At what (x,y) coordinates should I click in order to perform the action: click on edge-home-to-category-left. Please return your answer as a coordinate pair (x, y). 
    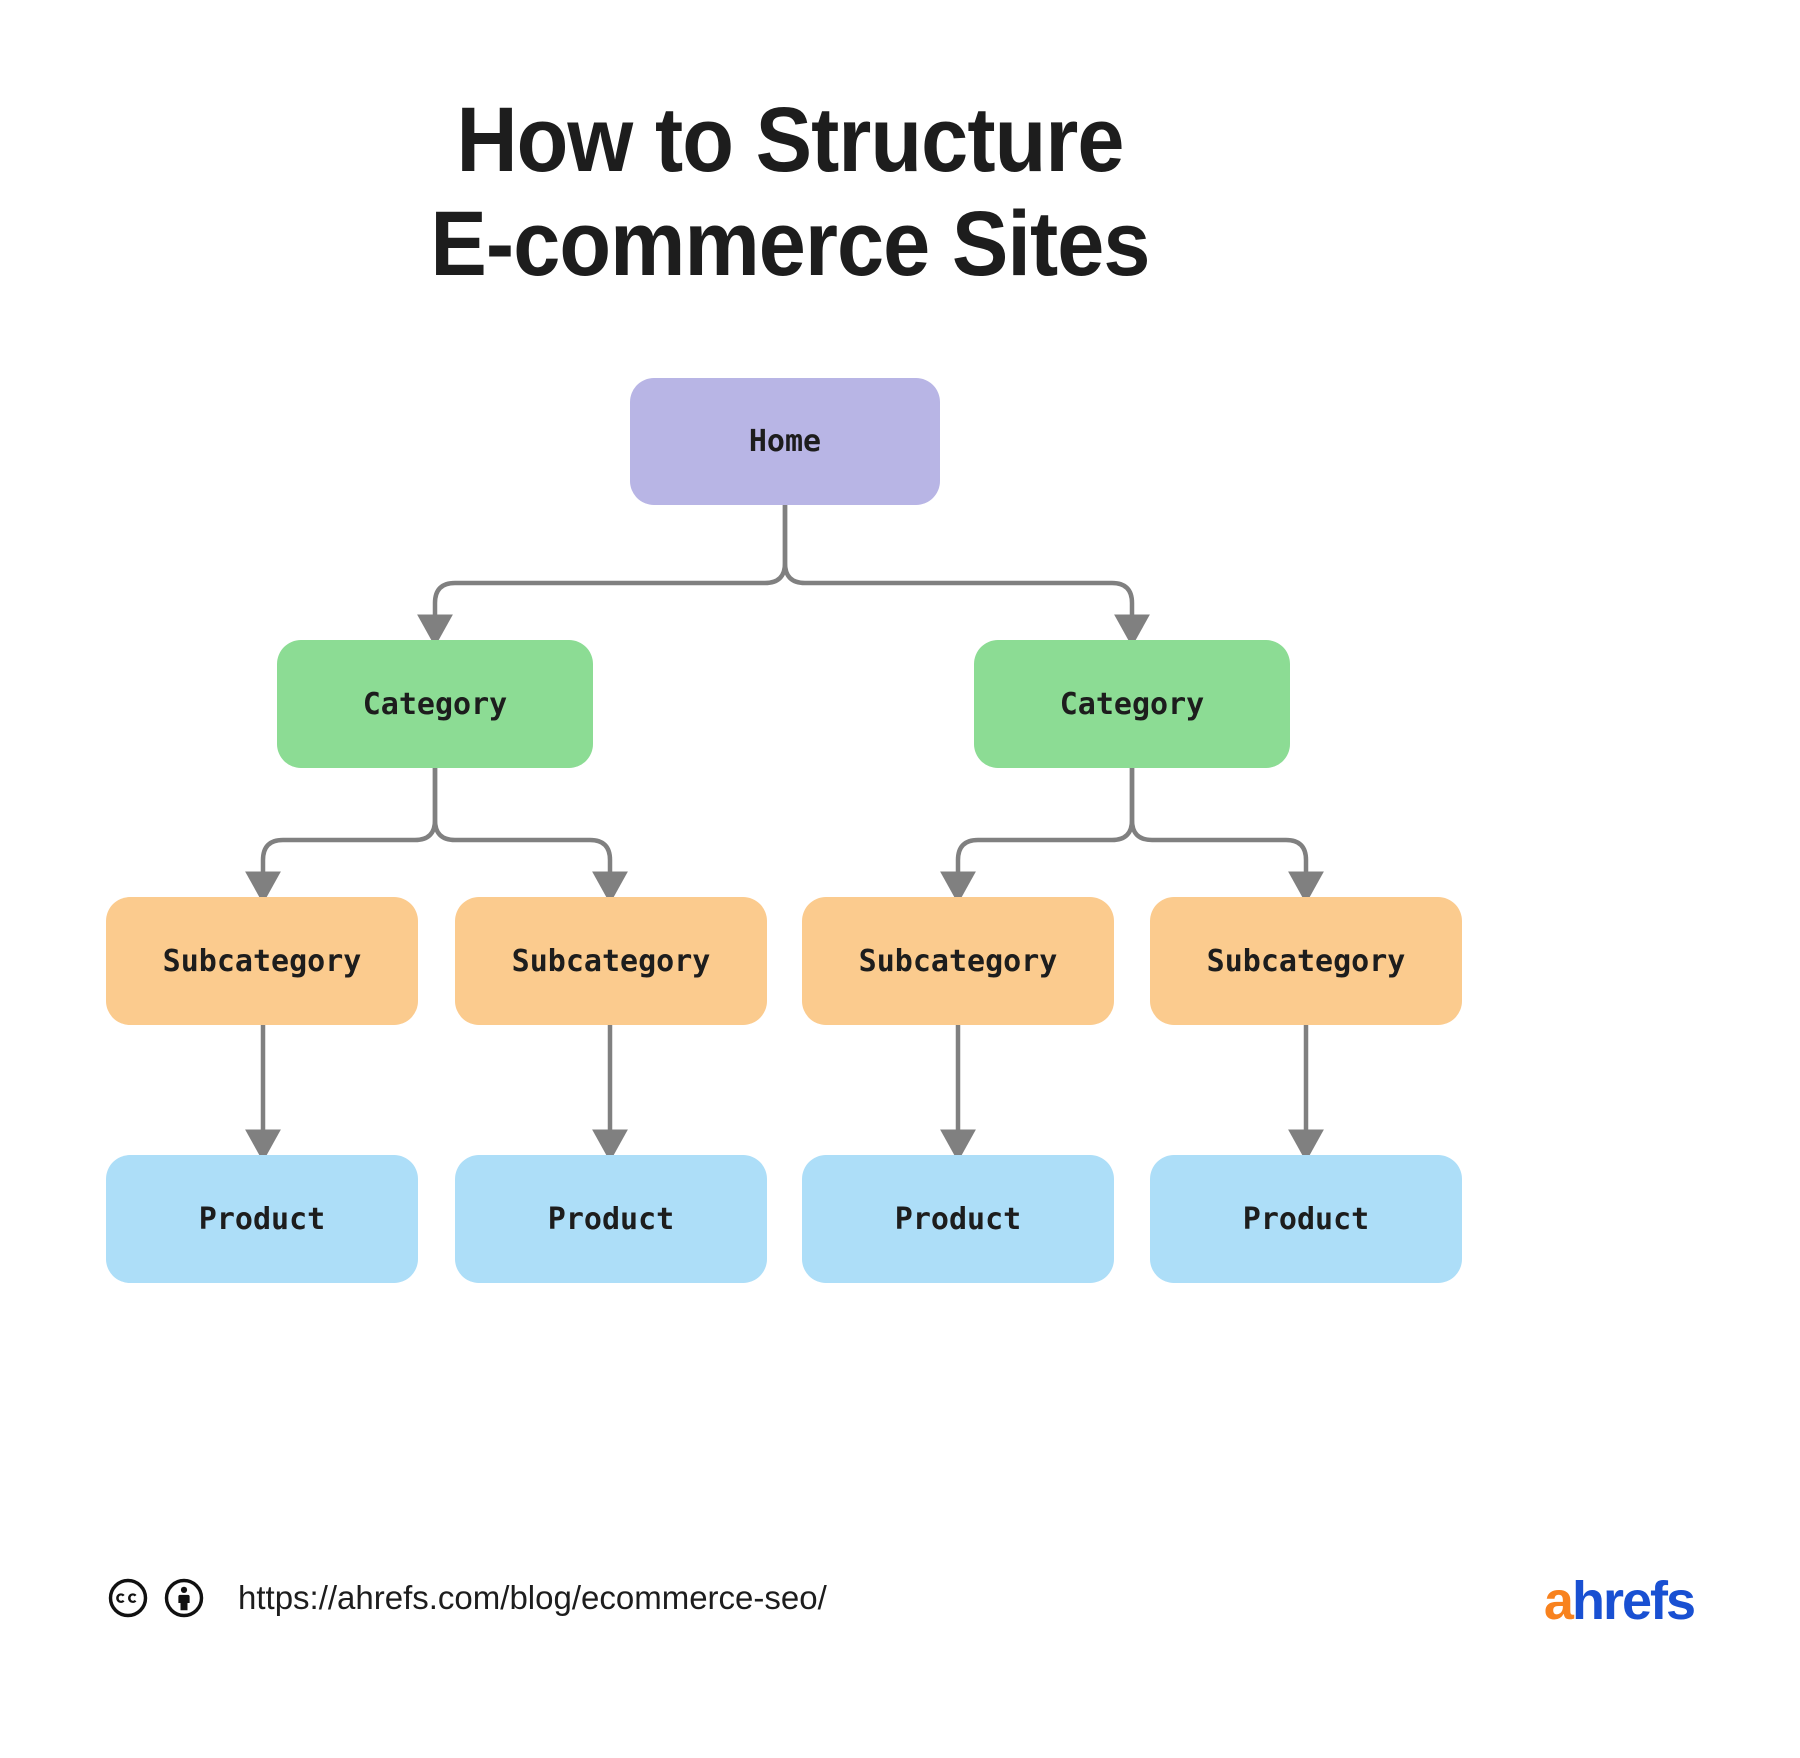
    Looking at the image, I should click on (602, 576).